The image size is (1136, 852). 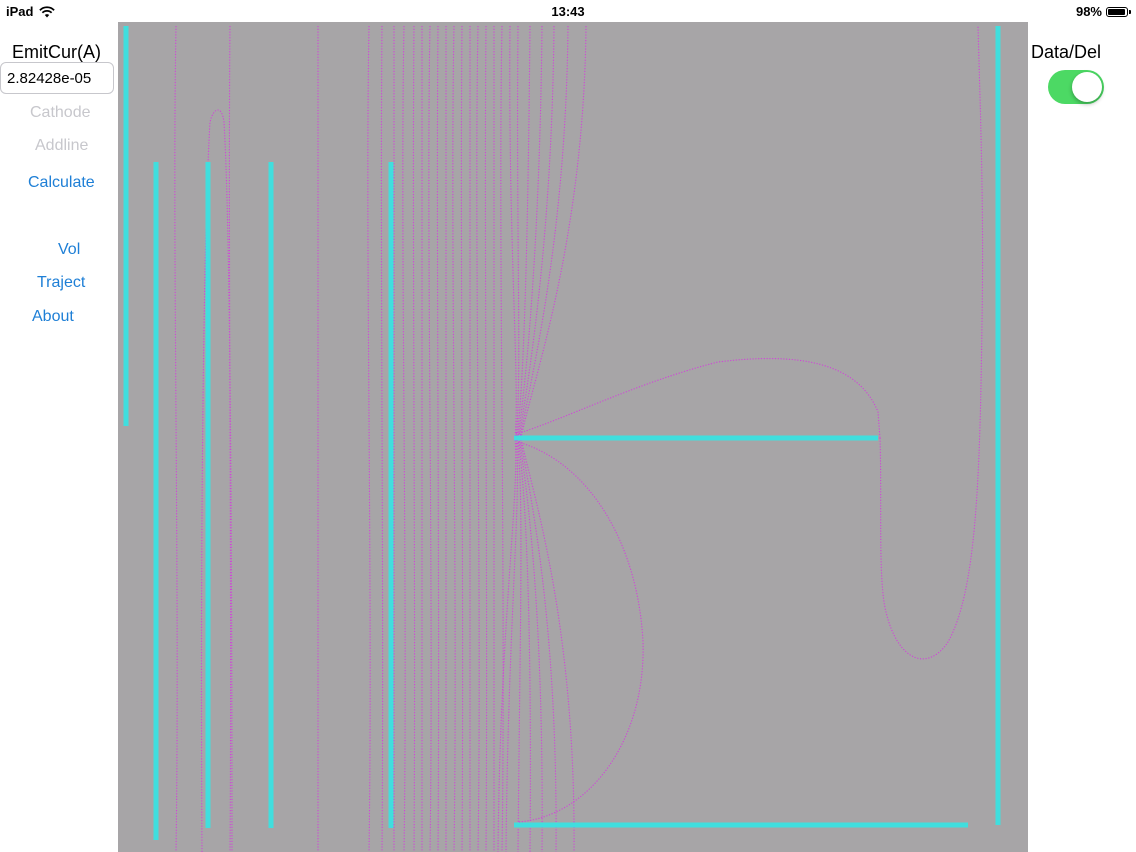 I want to click on status-right: 98%, so click(x=1103, y=11).